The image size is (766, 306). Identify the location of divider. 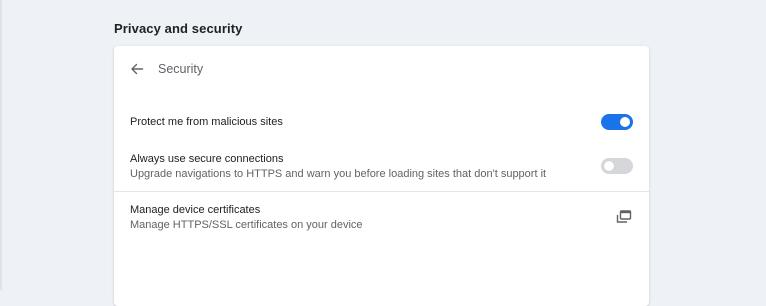
(381, 191).